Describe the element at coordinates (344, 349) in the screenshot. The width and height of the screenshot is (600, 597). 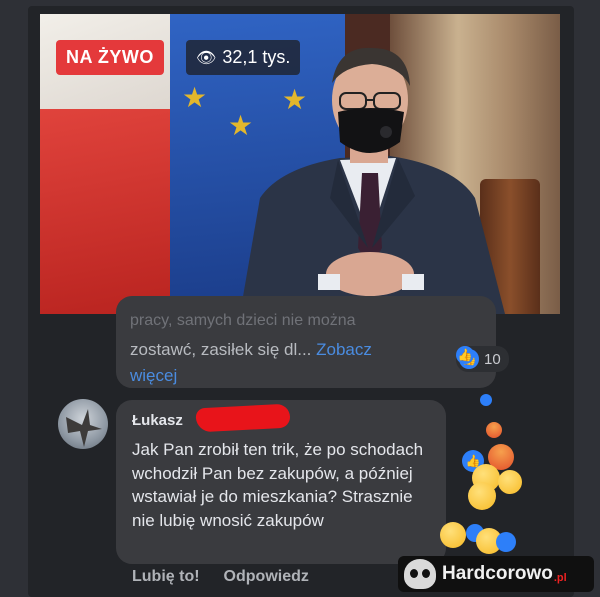
I see `see-more-link: Zobacz` at that location.